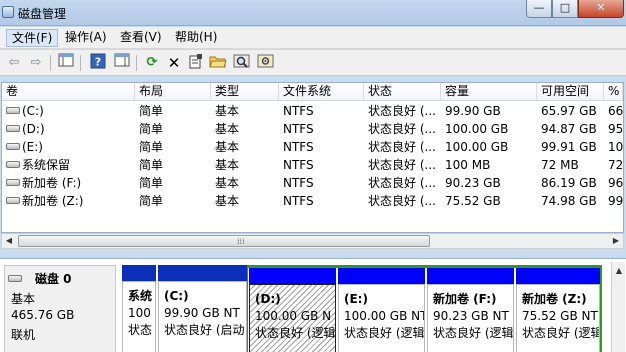 This screenshot has width=626, height=352. What do you see at coordinates (569, 111) in the screenshot?
I see `cell-free-space: 65.97 GB` at bounding box center [569, 111].